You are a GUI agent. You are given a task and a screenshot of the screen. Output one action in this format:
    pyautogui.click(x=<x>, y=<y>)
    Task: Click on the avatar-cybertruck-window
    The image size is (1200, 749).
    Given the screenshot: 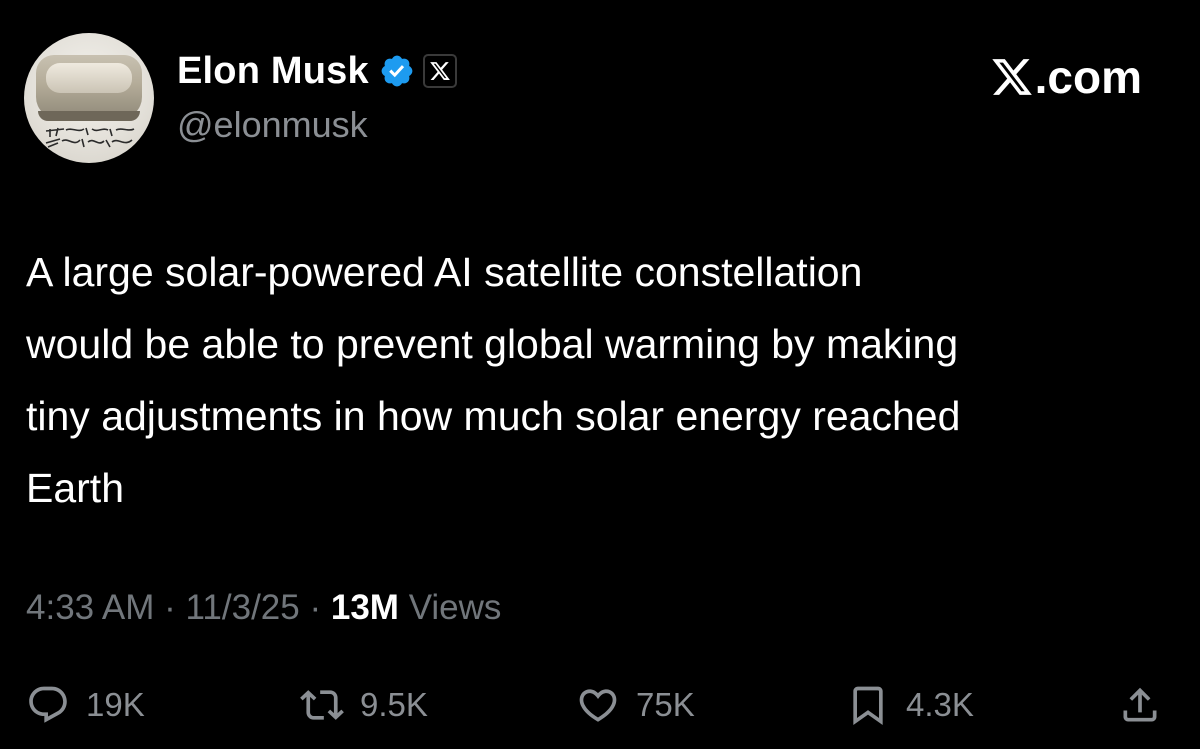 What is the action you would take?
    pyautogui.click(x=89, y=78)
    